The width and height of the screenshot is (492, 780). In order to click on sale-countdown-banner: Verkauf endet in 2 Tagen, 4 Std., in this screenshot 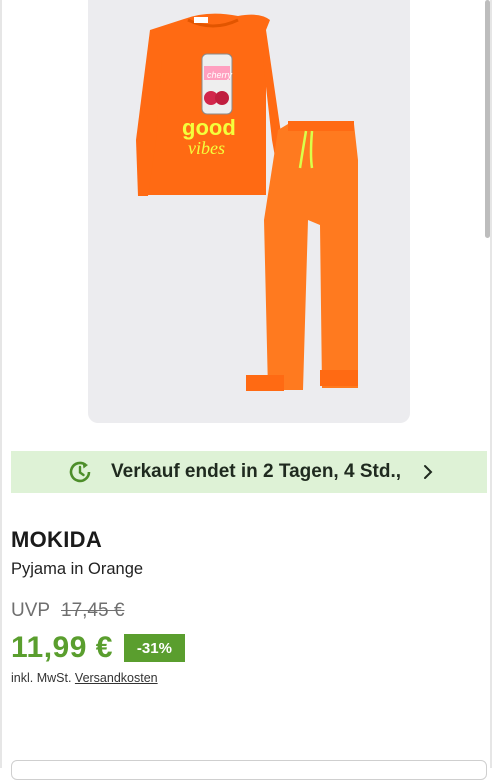, I will do `click(249, 472)`.